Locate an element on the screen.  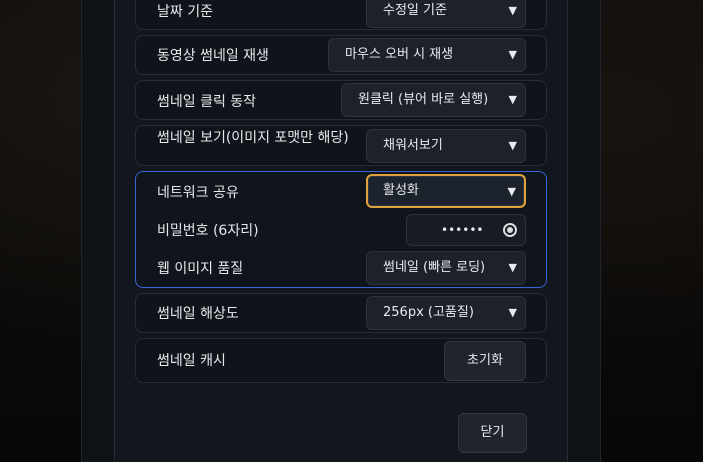
video-thumb-play-label: 동영상 썸네일 재생 is located at coordinates (213, 56).